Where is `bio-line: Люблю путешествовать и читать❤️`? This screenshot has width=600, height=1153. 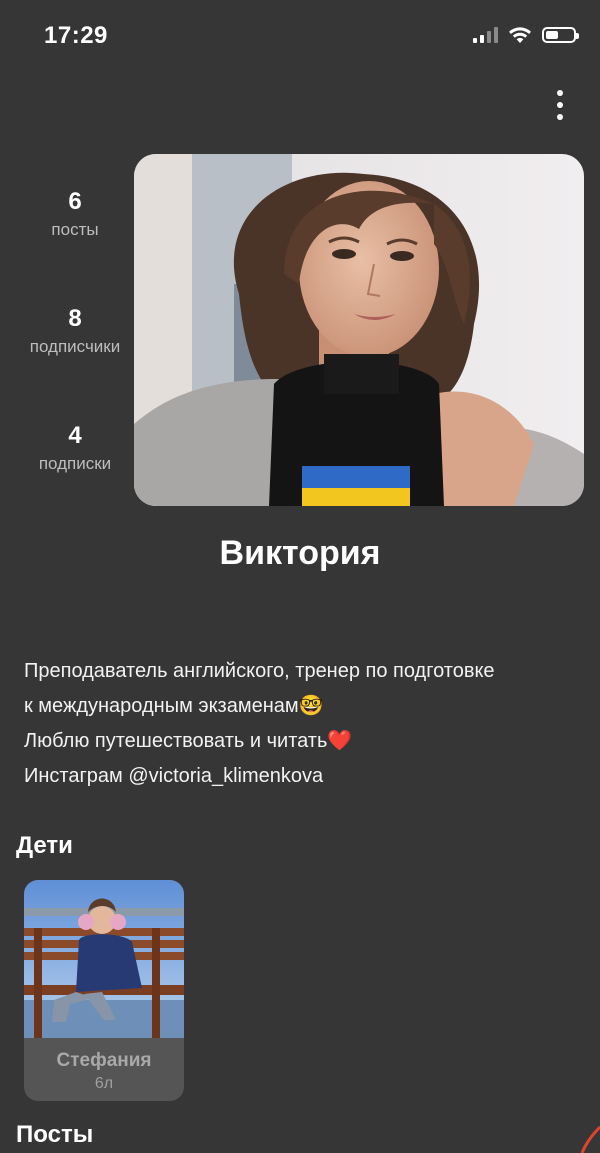 bio-line: Люблю путешествовать и читать❤️ is located at coordinates (188, 741).